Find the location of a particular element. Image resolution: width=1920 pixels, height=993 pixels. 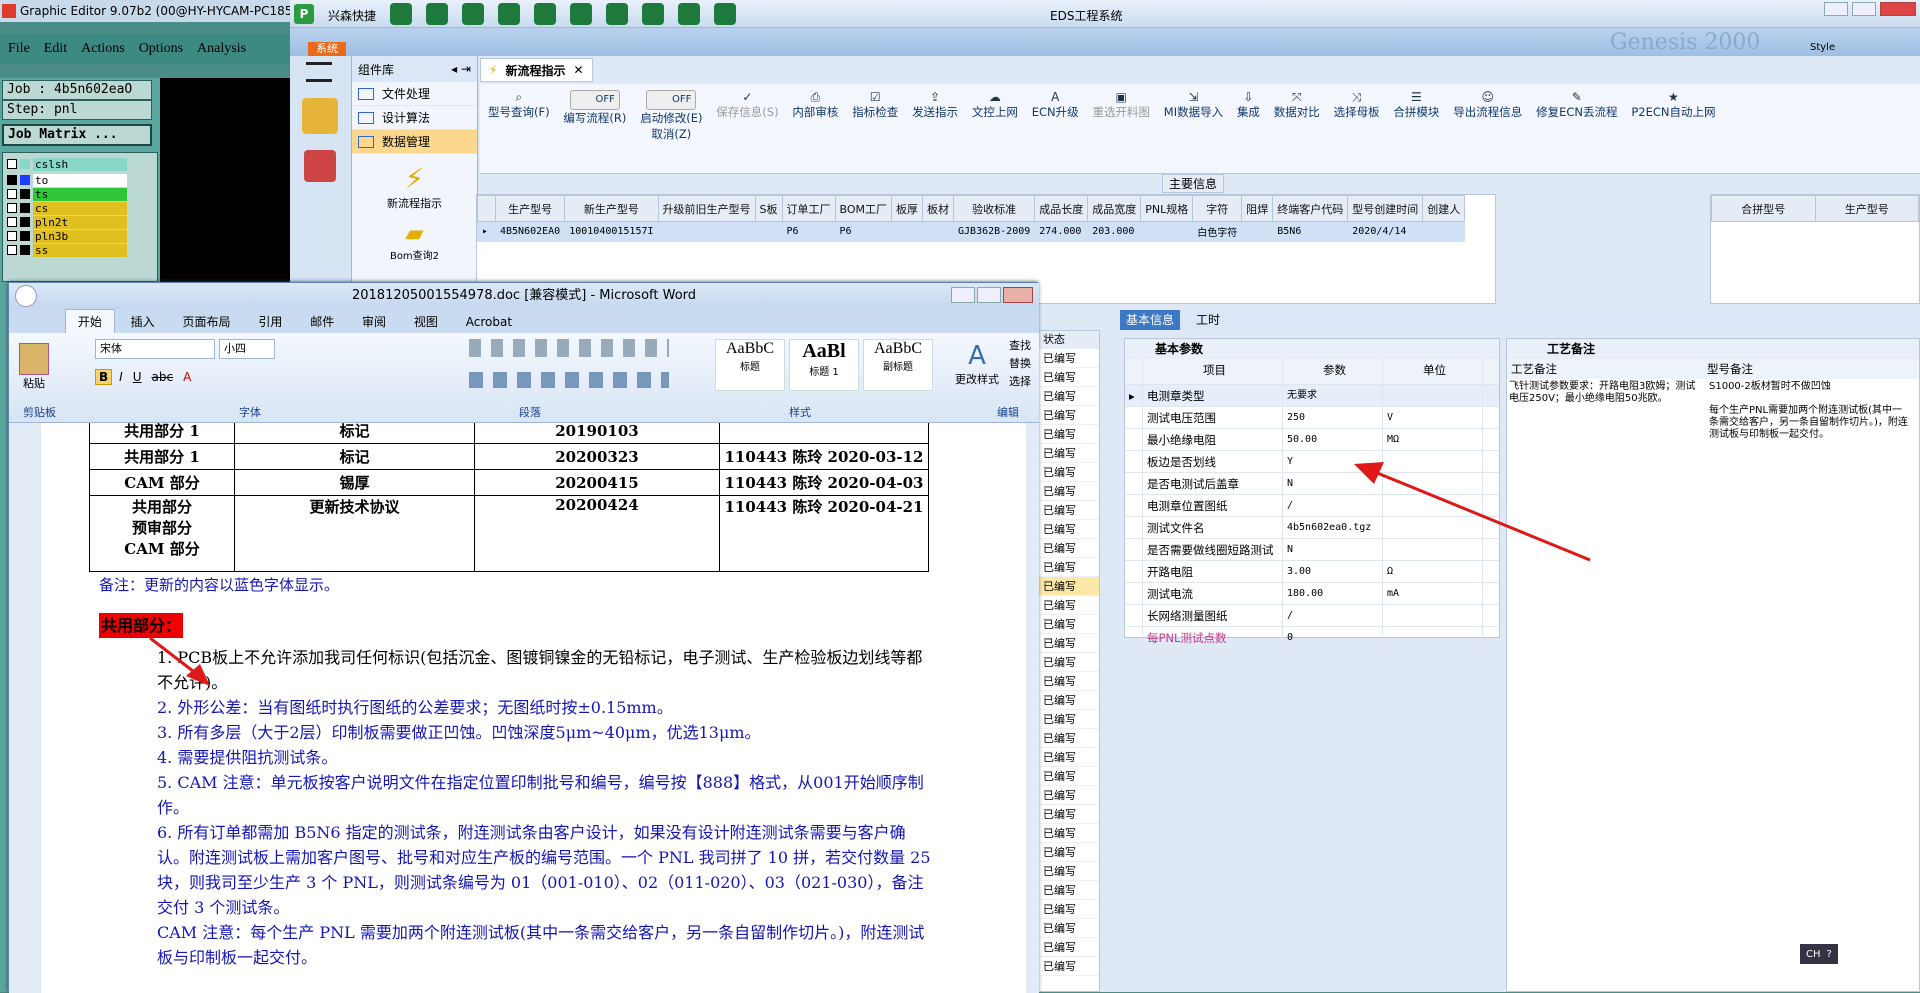

style-subtitle: AaBbC 副标题 is located at coordinates (898, 365).